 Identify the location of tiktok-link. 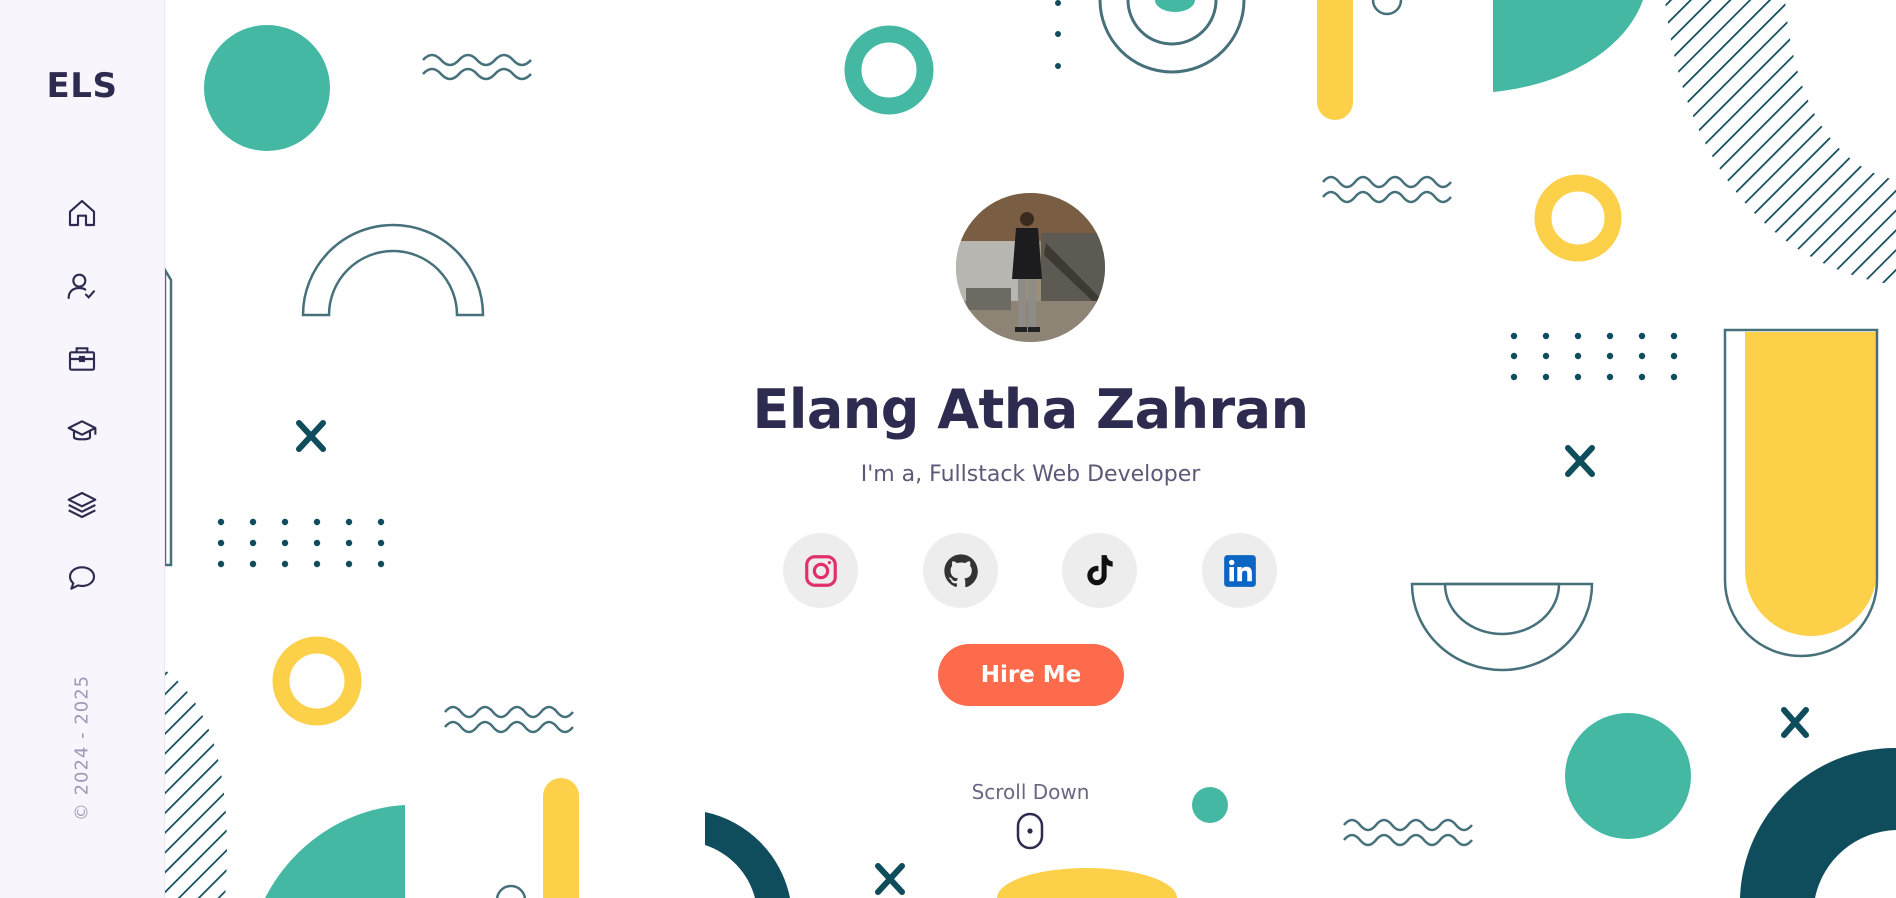
(1099, 570).